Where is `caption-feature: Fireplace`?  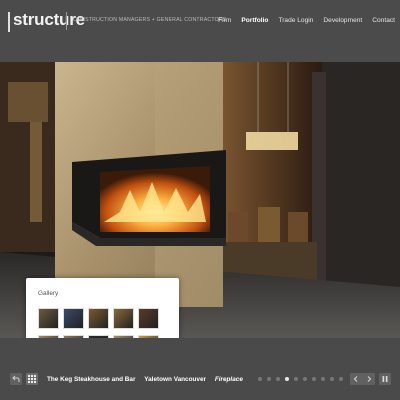
caption-feature: Fireplace is located at coordinates (228, 379).